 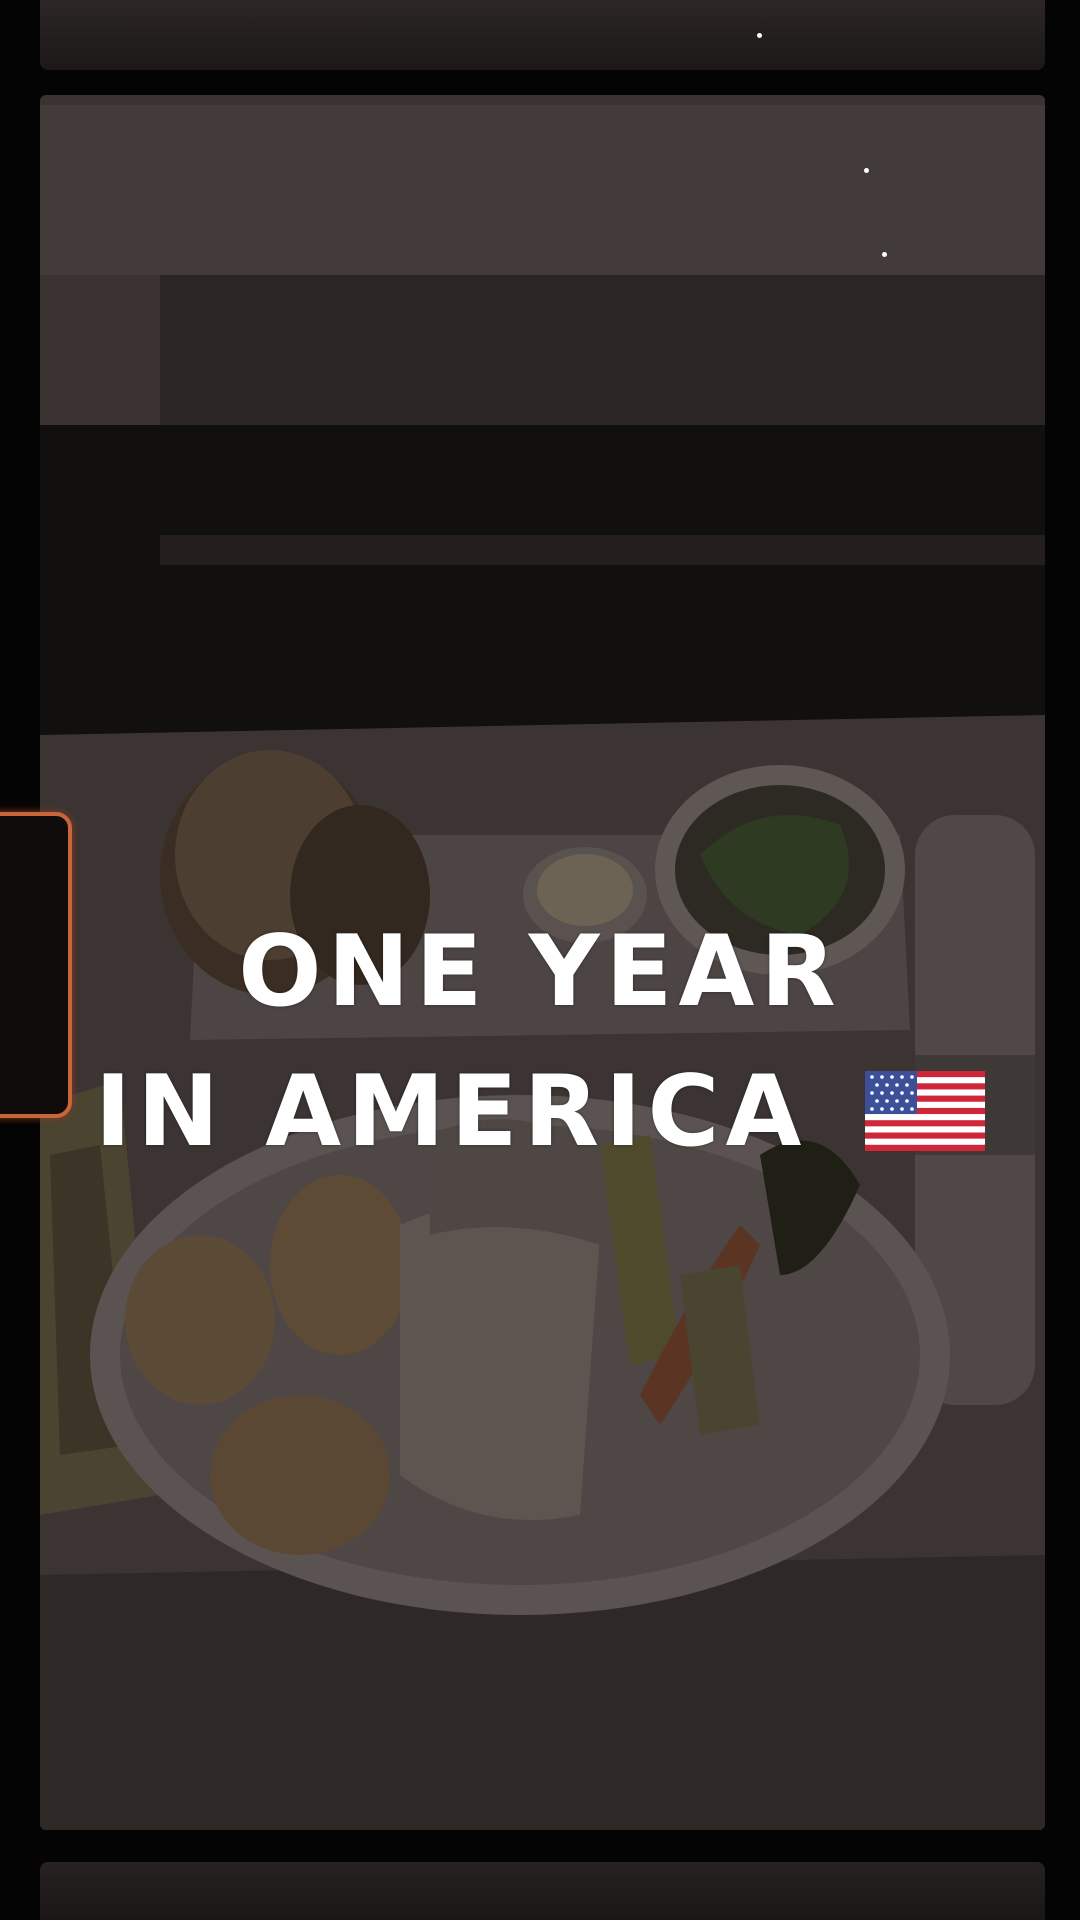 What do you see at coordinates (542, 35) in the screenshot?
I see `film-frame-top` at bounding box center [542, 35].